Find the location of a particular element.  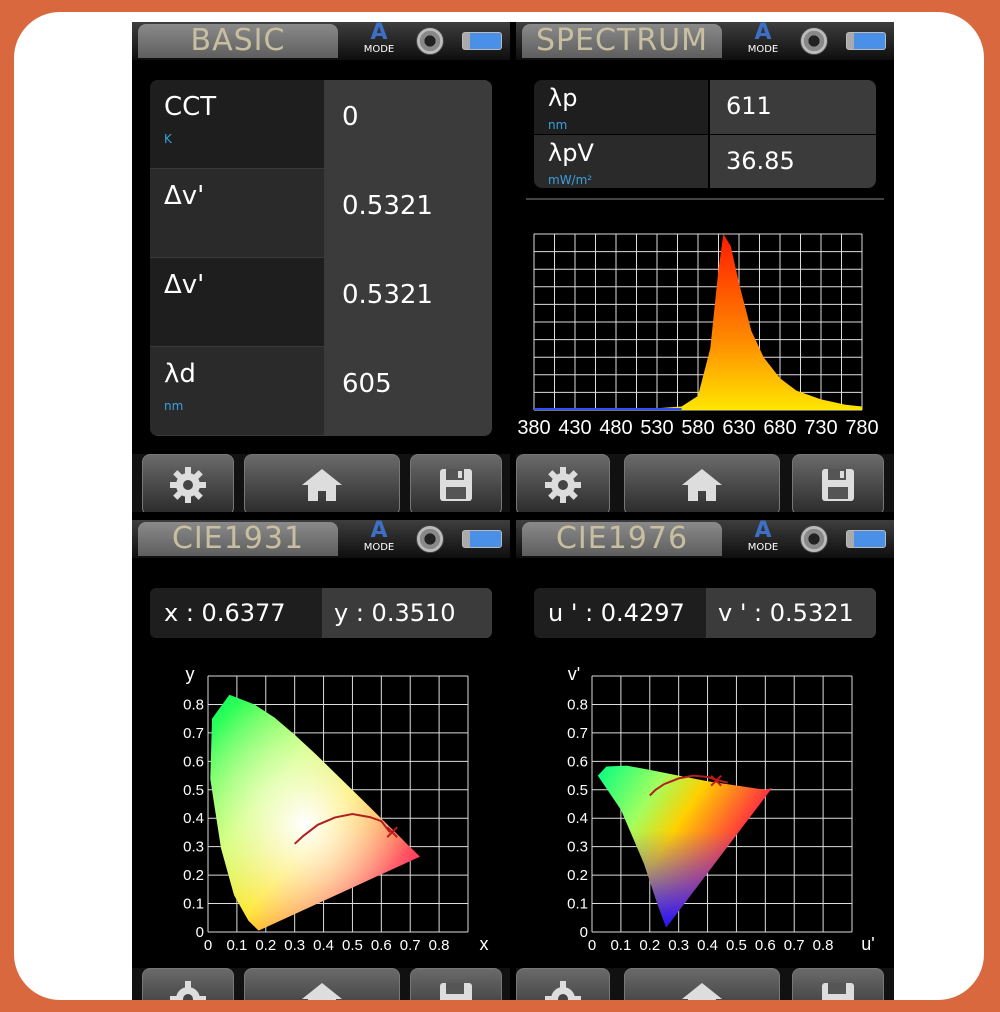

y-tick-label: 0.8 is located at coordinates (193, 704).